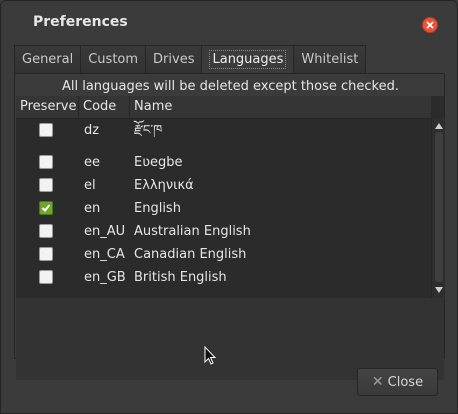 Image resolution: width=458 pixels, height=414 pixels. I want to click on language-name: Ελληνικά, so click(164, 185).